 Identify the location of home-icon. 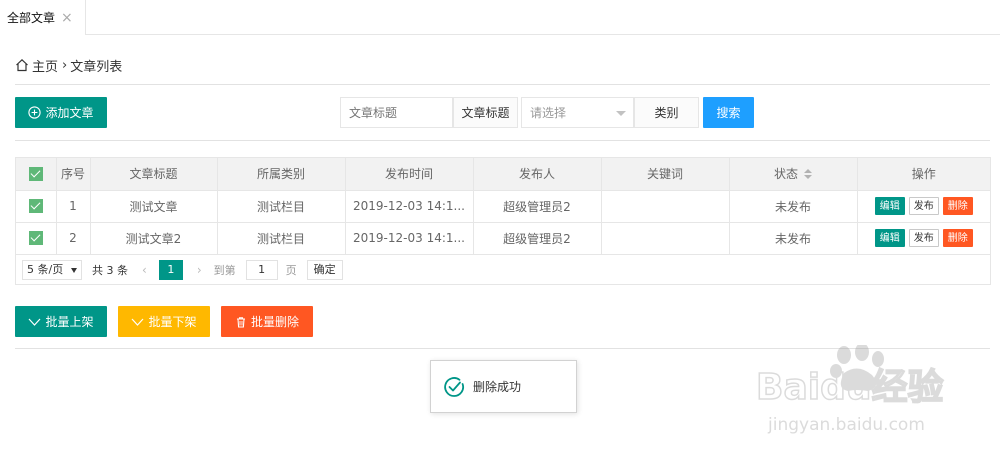
(22, 65).